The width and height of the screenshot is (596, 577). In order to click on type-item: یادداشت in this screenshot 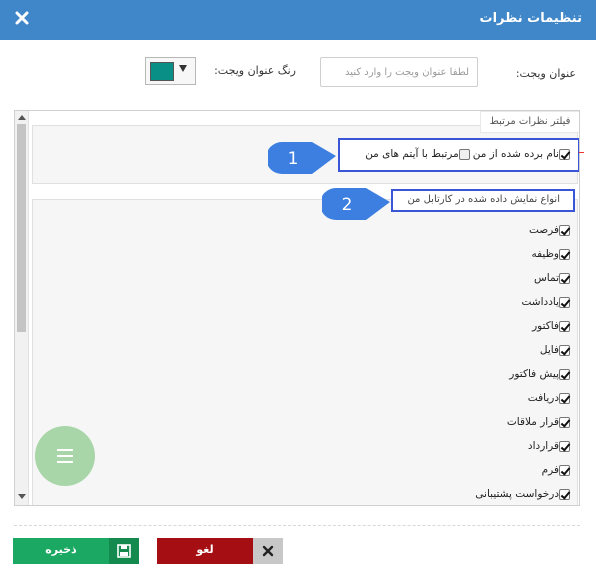, I will do `click(545, 302)`.